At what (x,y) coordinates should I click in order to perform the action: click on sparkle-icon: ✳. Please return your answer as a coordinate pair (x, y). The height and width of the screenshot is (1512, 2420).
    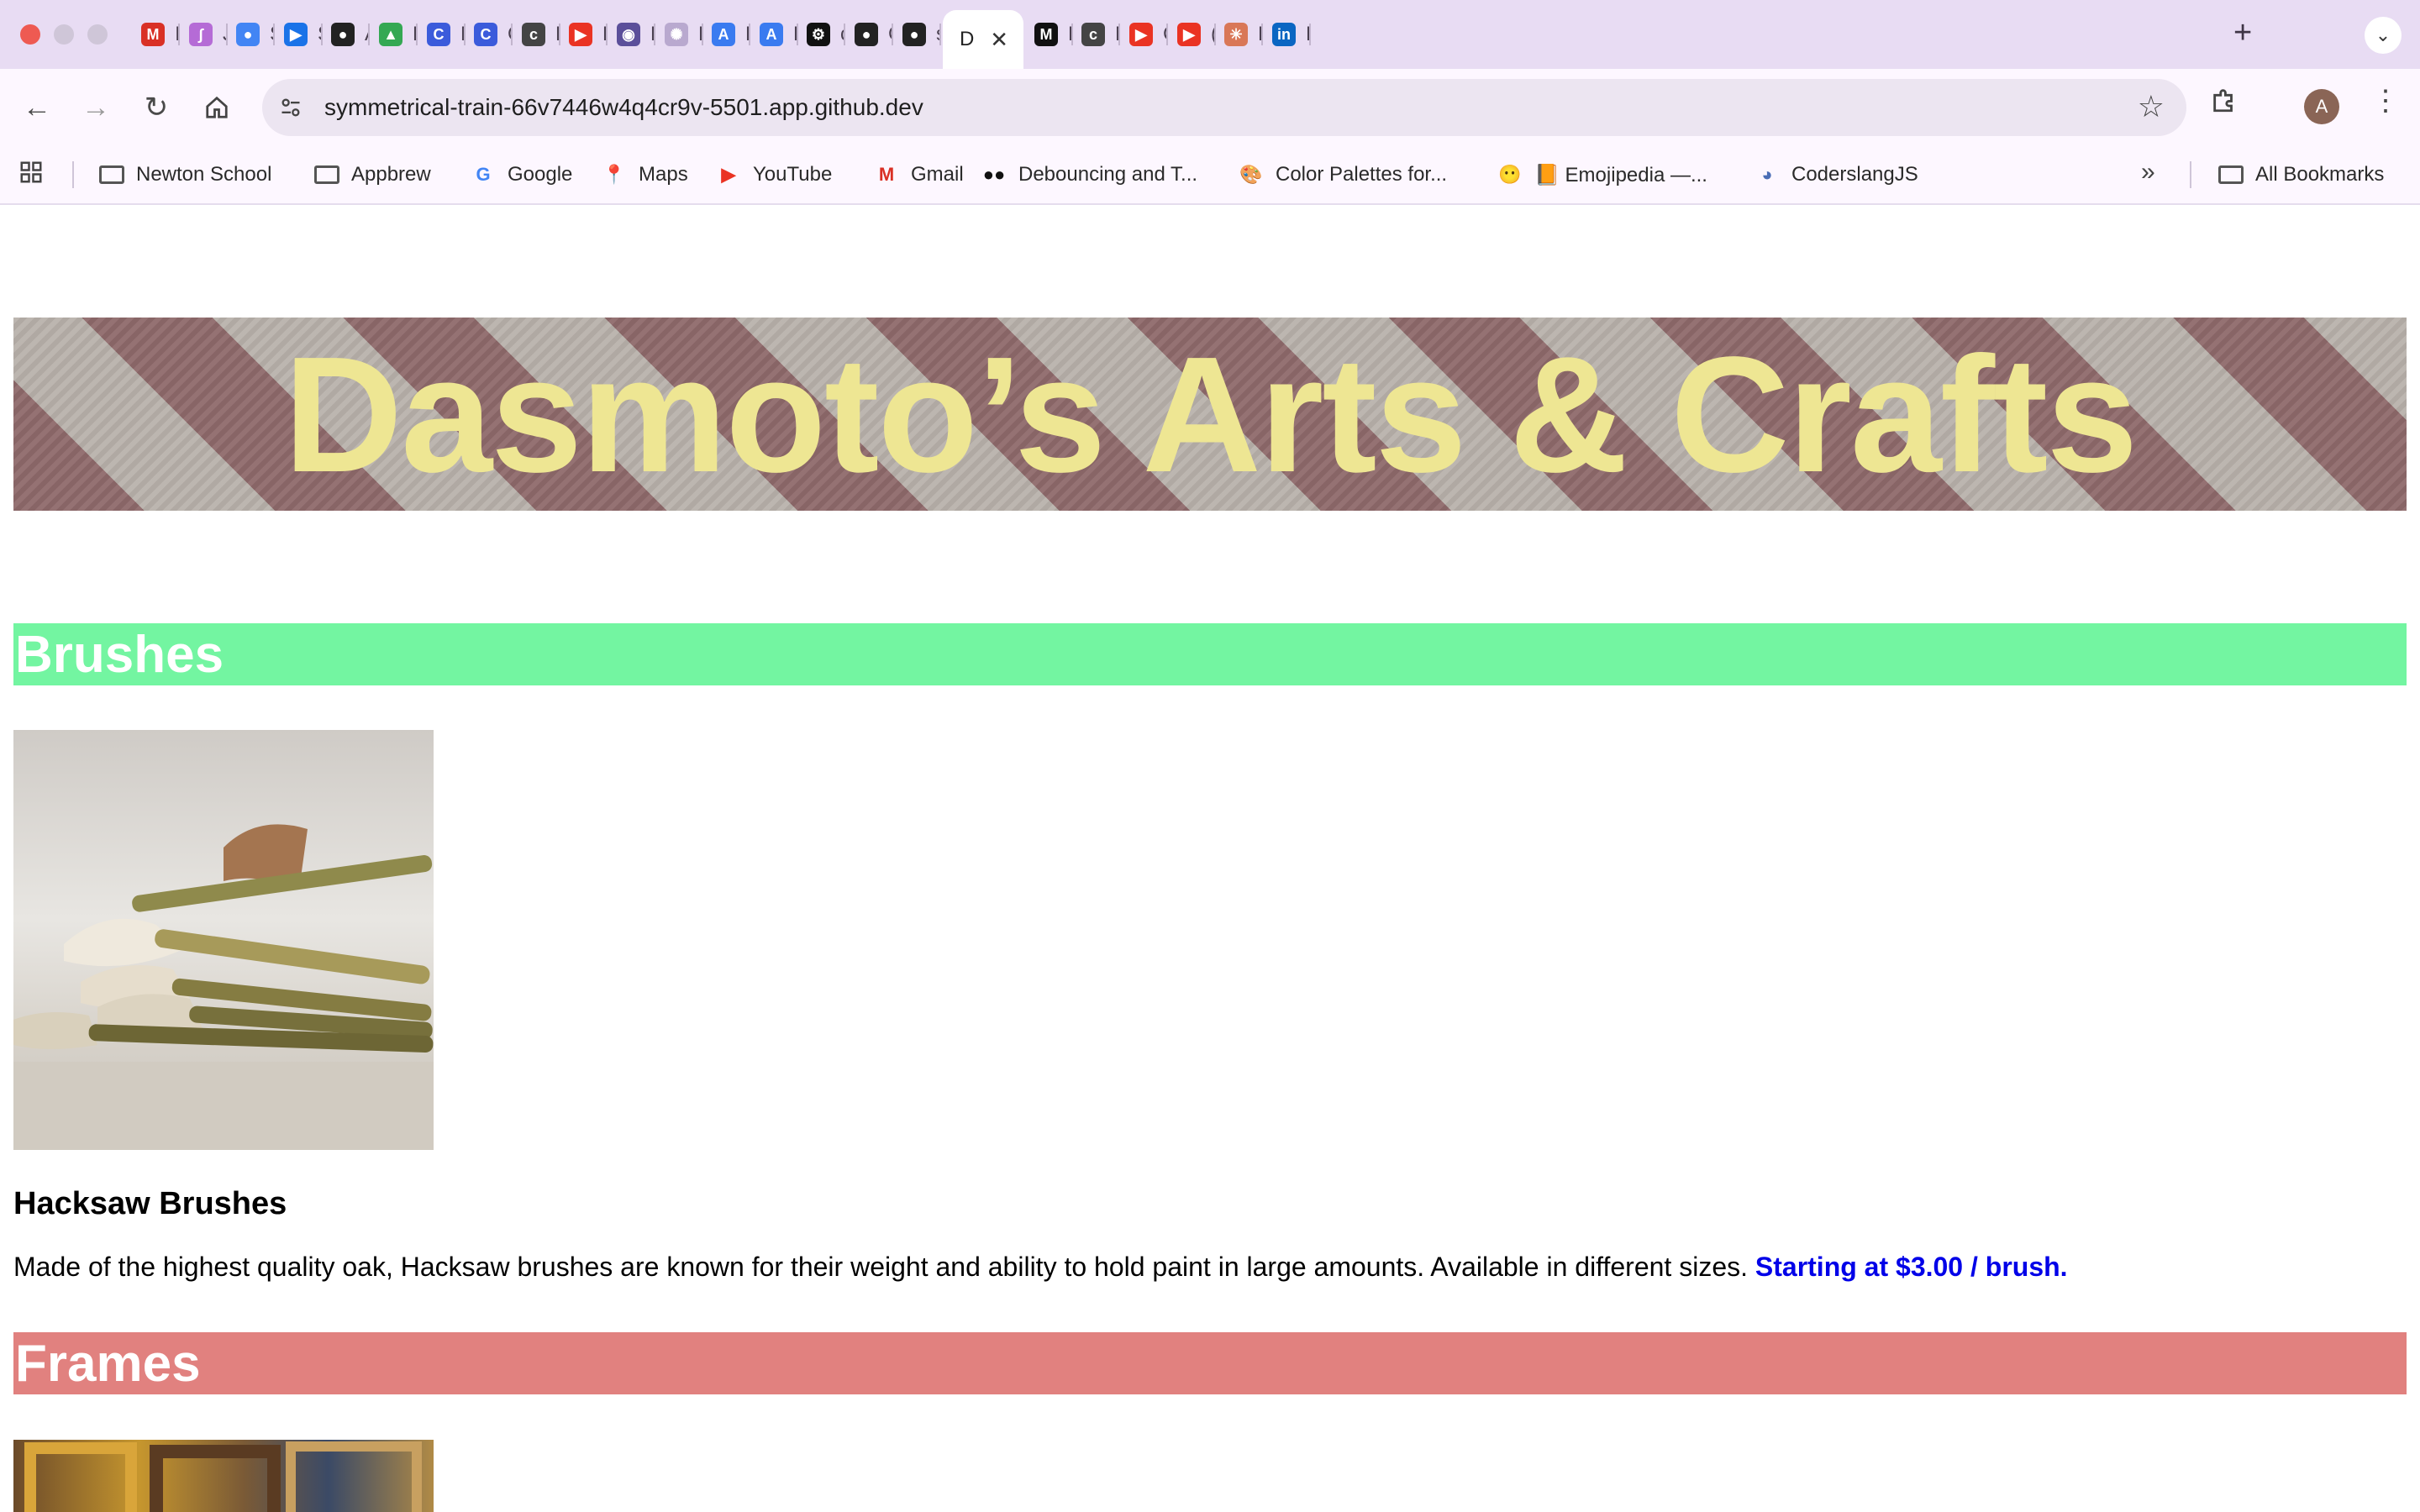
    Looking at the image, I should click on (1236, 34).